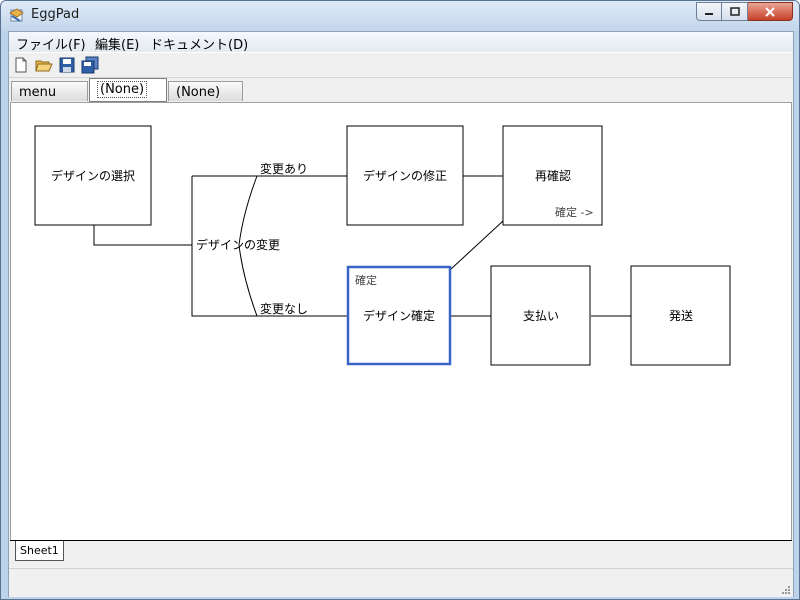  I want to click on node-confirm-design-label: デザイン確定, so click(399, 315).